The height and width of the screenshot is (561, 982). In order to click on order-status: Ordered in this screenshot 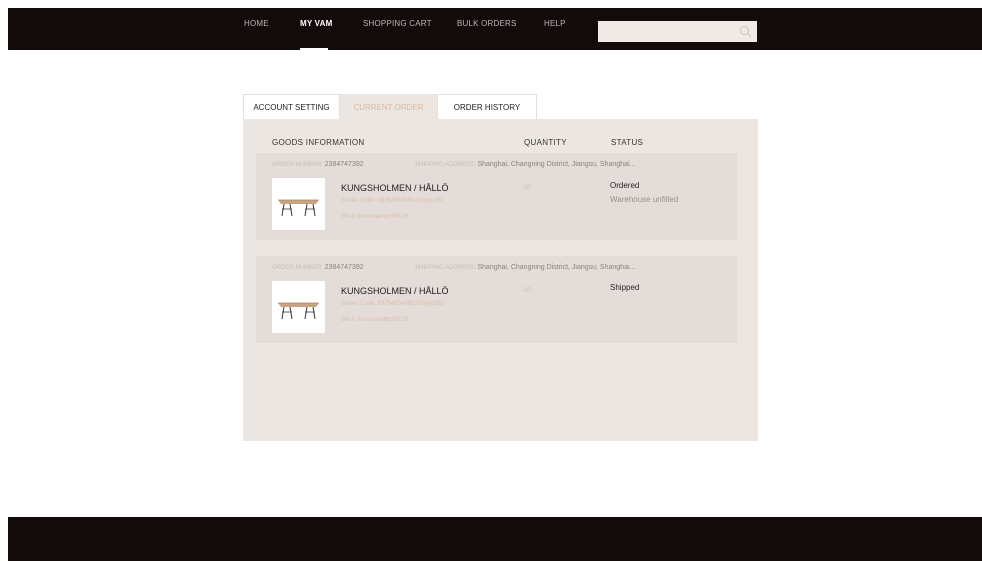, I will do `click(625, 185)`.